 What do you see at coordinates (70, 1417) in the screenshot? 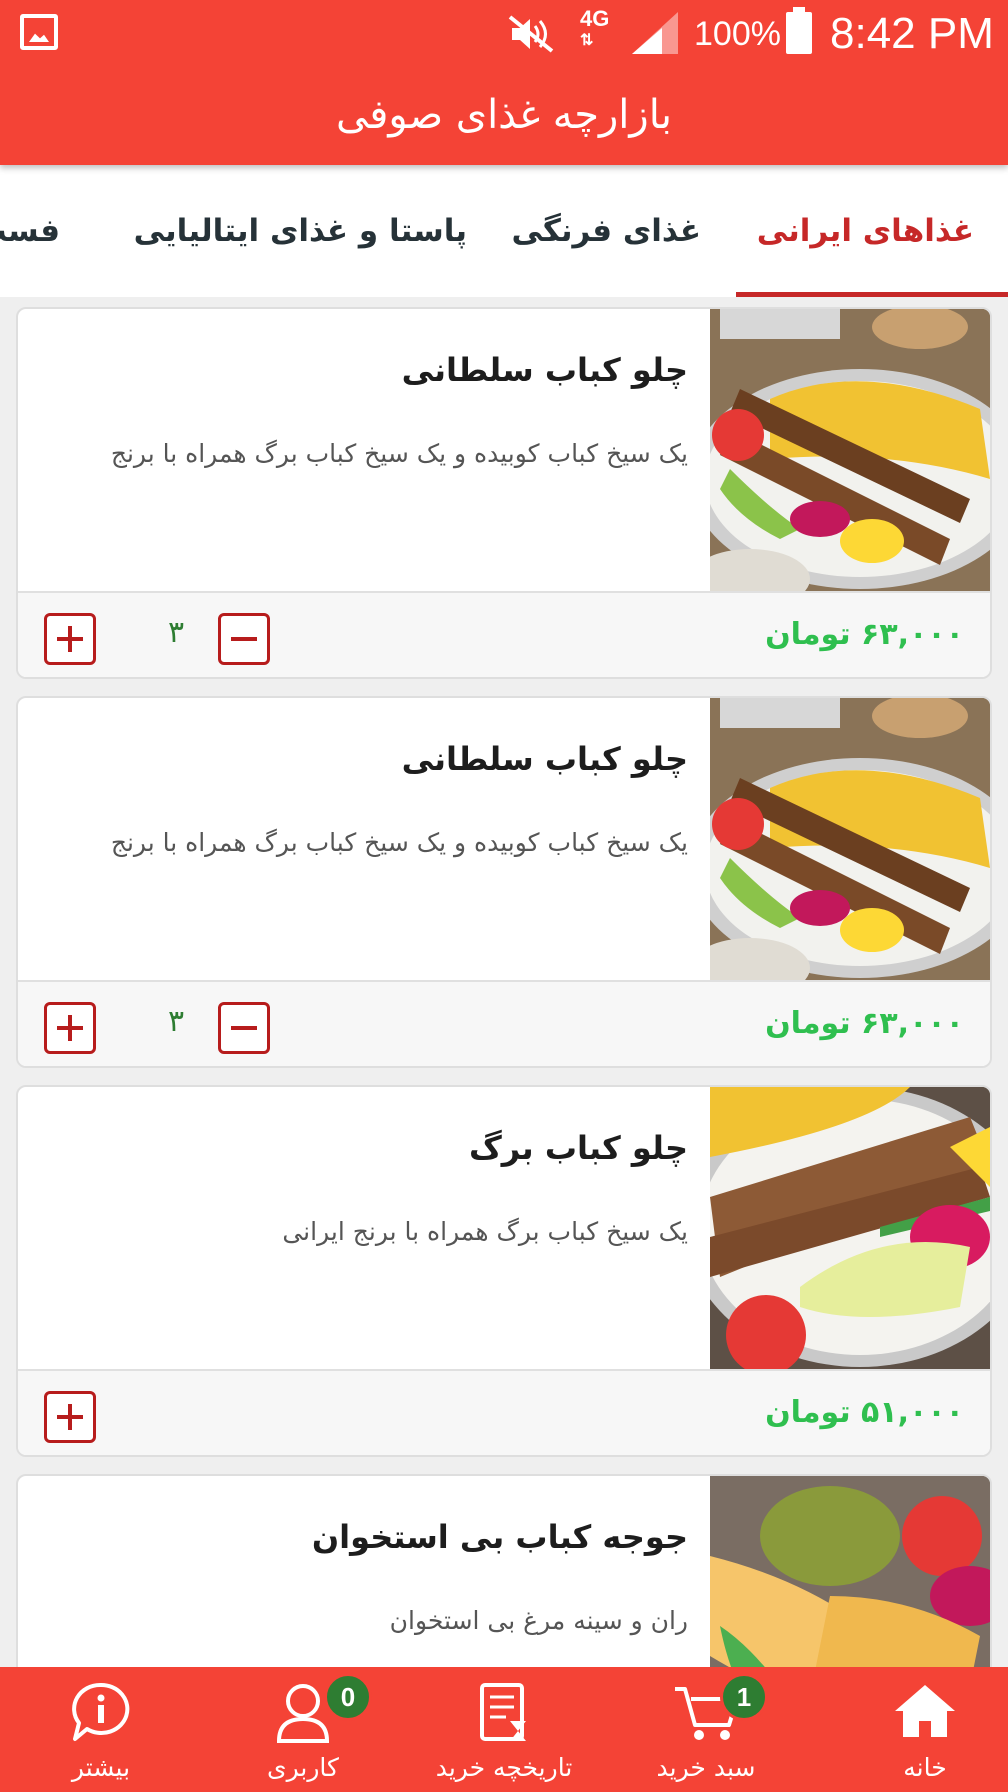
I see `add-to-cart-button` at bounding box center [70, 1417].